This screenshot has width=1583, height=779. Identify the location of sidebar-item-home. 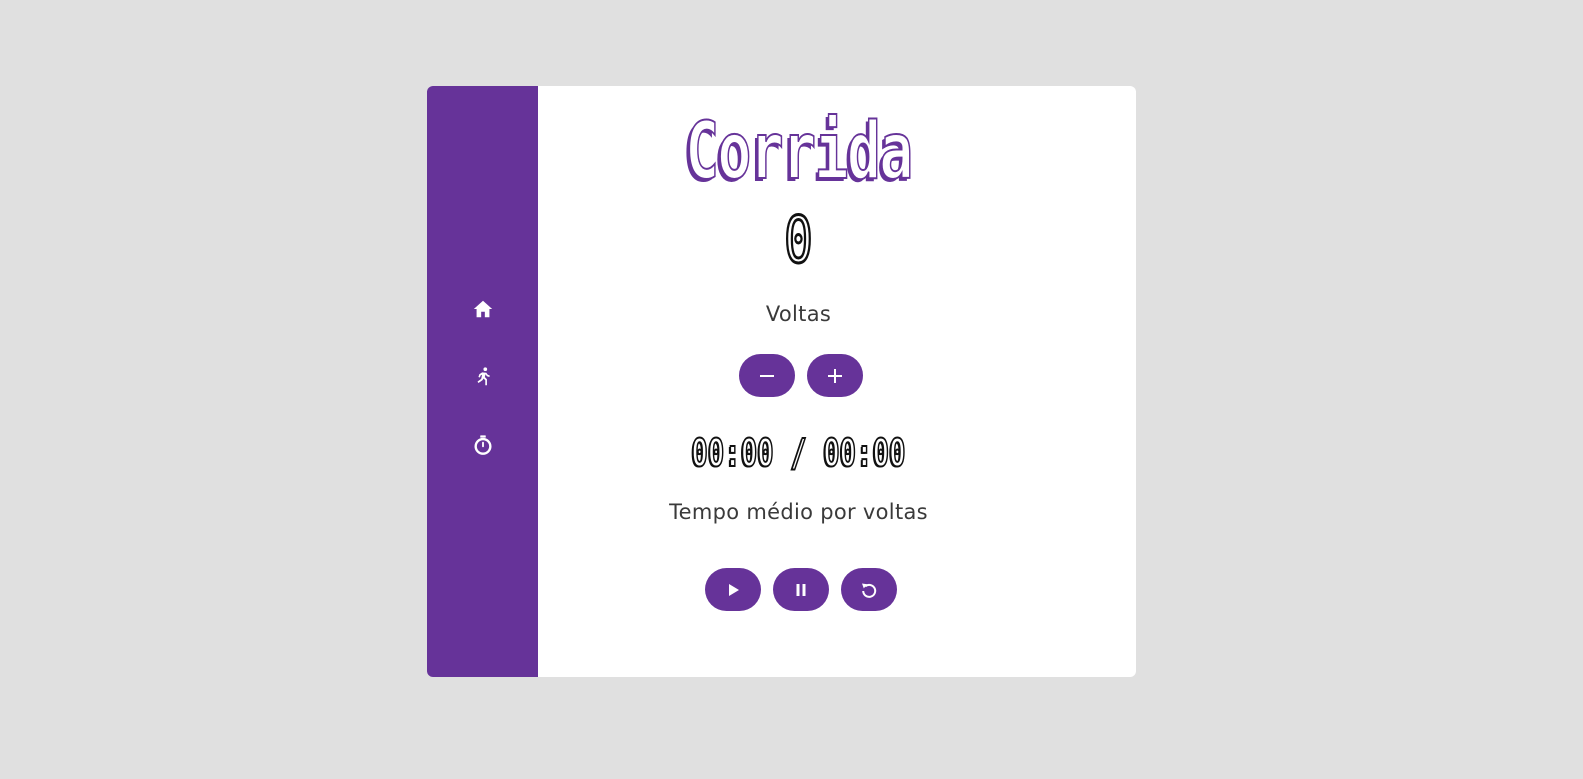
(482, 309).